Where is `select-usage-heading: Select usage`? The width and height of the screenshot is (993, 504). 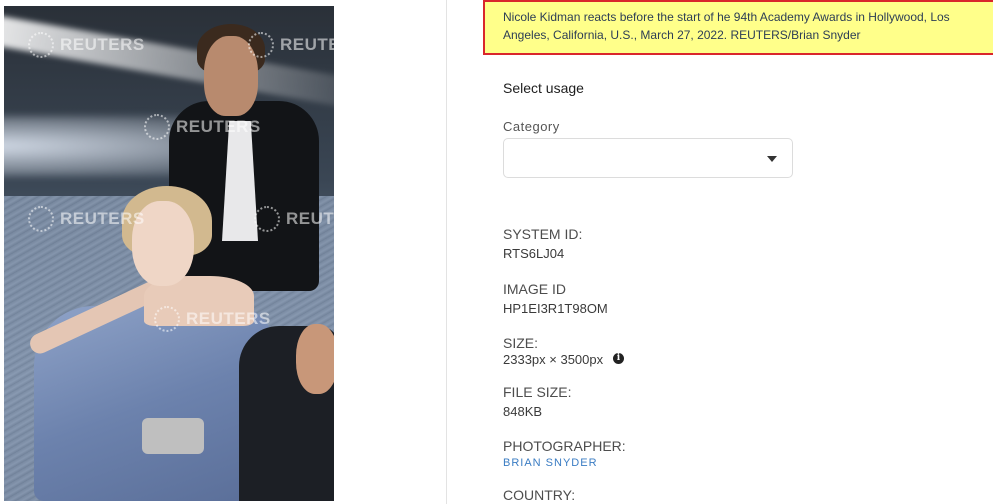
select-usage-heading: Select usage is located at coordinates (543, 88).